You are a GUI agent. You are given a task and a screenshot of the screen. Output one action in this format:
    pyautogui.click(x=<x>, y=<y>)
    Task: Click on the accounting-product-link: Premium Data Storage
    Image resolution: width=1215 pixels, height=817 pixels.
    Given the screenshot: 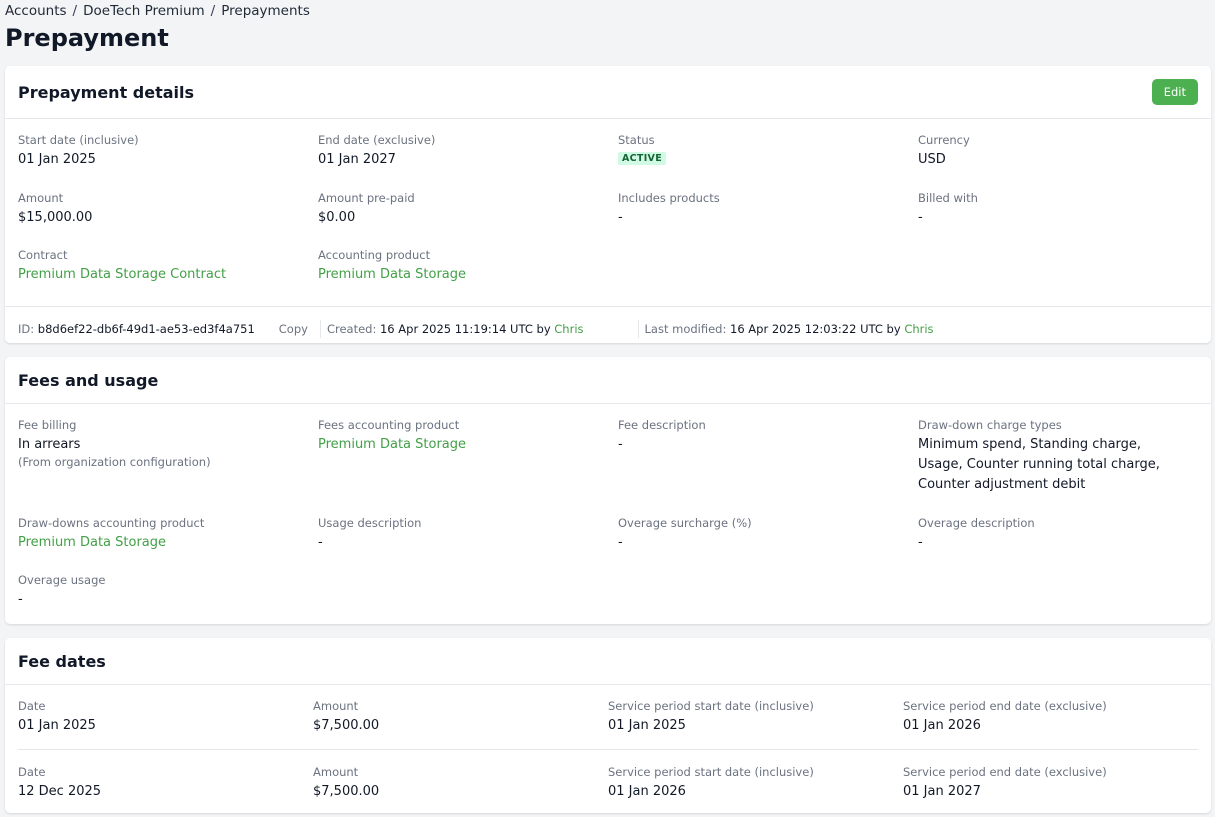 What is the action you would take?
    pyautogui.click(x=468, y=275)
    